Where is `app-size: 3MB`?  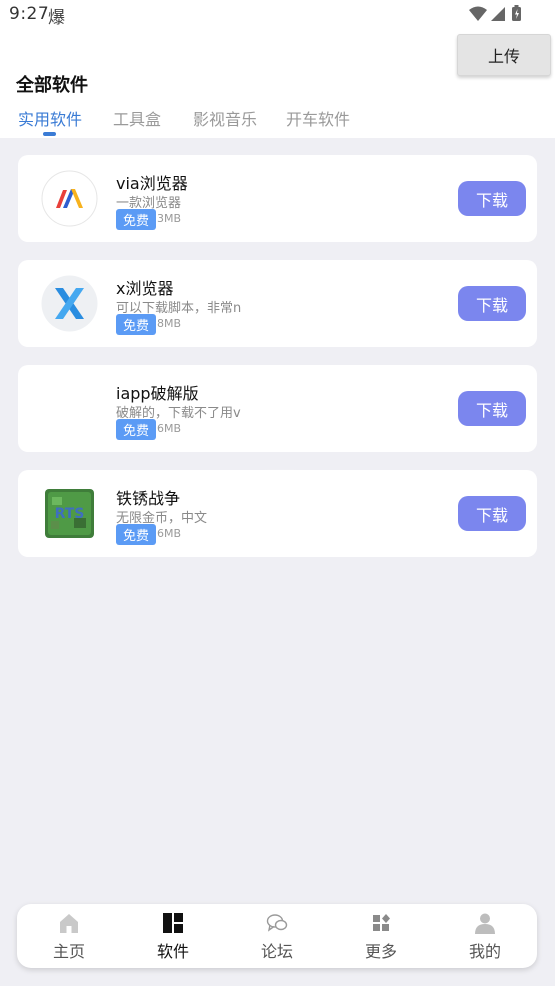
app-size: 3MB is located at coordinates (169, 218).